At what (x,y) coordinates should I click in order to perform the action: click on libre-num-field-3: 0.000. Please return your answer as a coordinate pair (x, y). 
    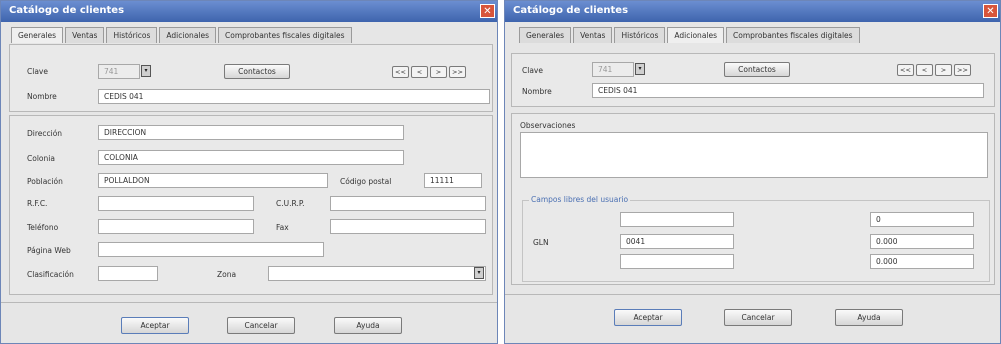
    Looking at the image, I should click on (922, 261).